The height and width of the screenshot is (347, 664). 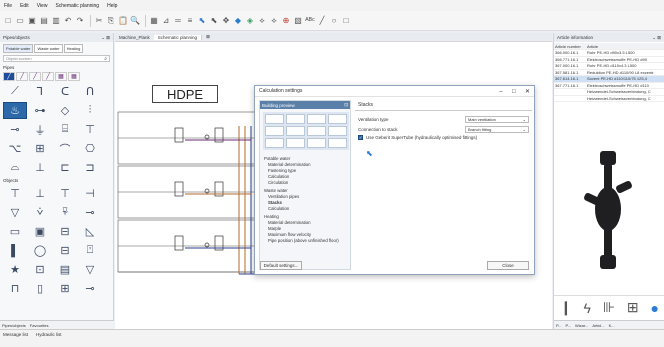 I want to click on tab-favourites: Favourites, so click(x=39, y=325).